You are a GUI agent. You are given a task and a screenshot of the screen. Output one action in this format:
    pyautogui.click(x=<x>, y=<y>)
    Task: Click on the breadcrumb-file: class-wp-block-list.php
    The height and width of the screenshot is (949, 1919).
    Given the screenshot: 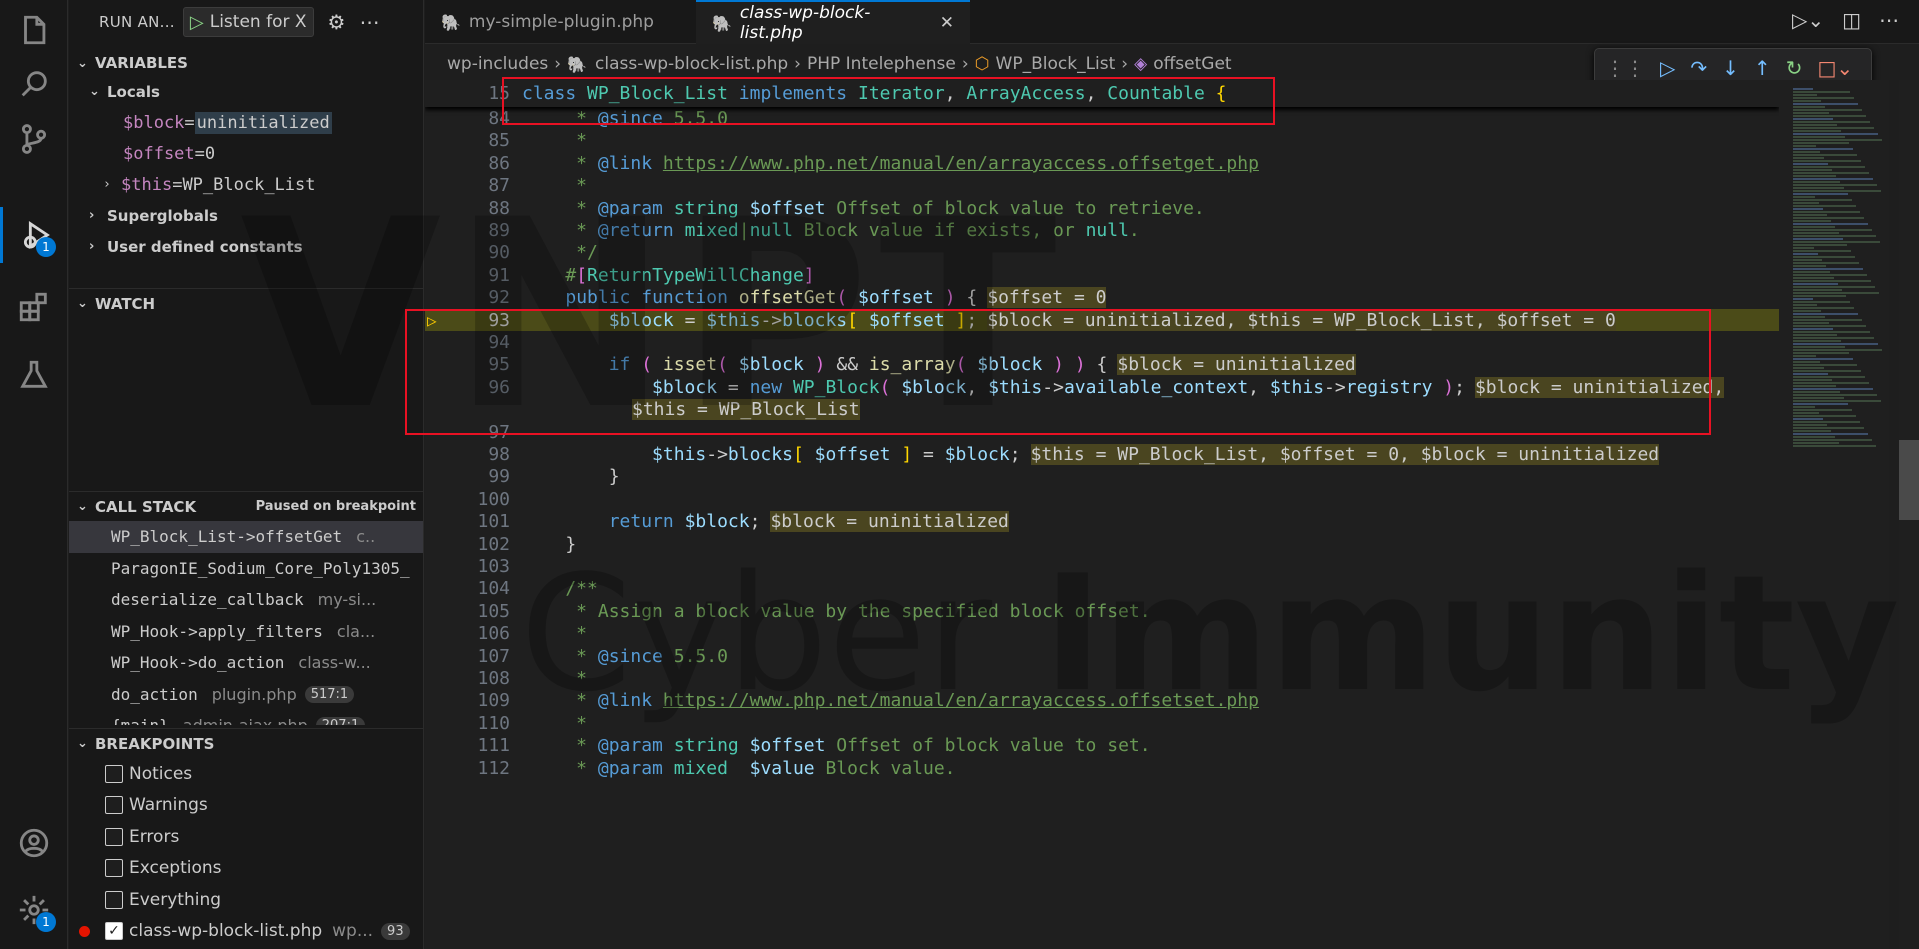 What is the action you would take?
    pyautogui.click(x=691, y=64)
    